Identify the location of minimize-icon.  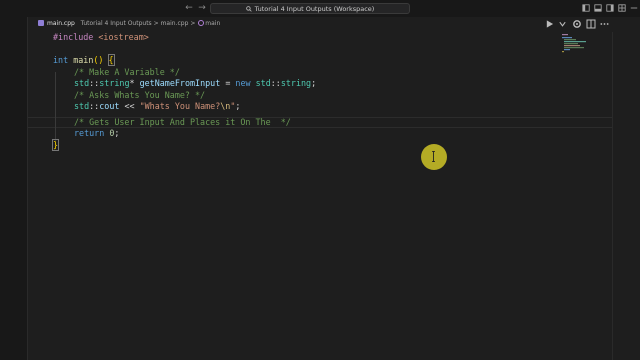
(634, 8).